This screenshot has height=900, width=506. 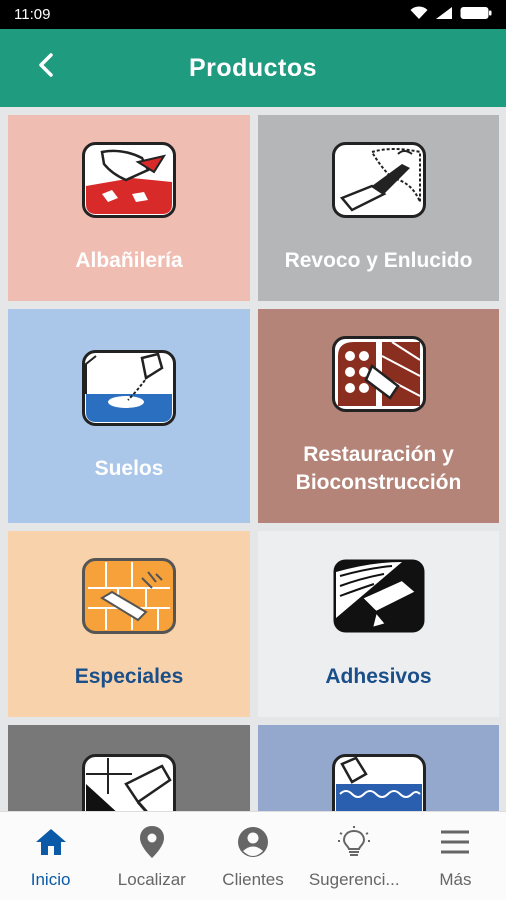 I want to click on location-pin-icon, so click(x=152, y=842).